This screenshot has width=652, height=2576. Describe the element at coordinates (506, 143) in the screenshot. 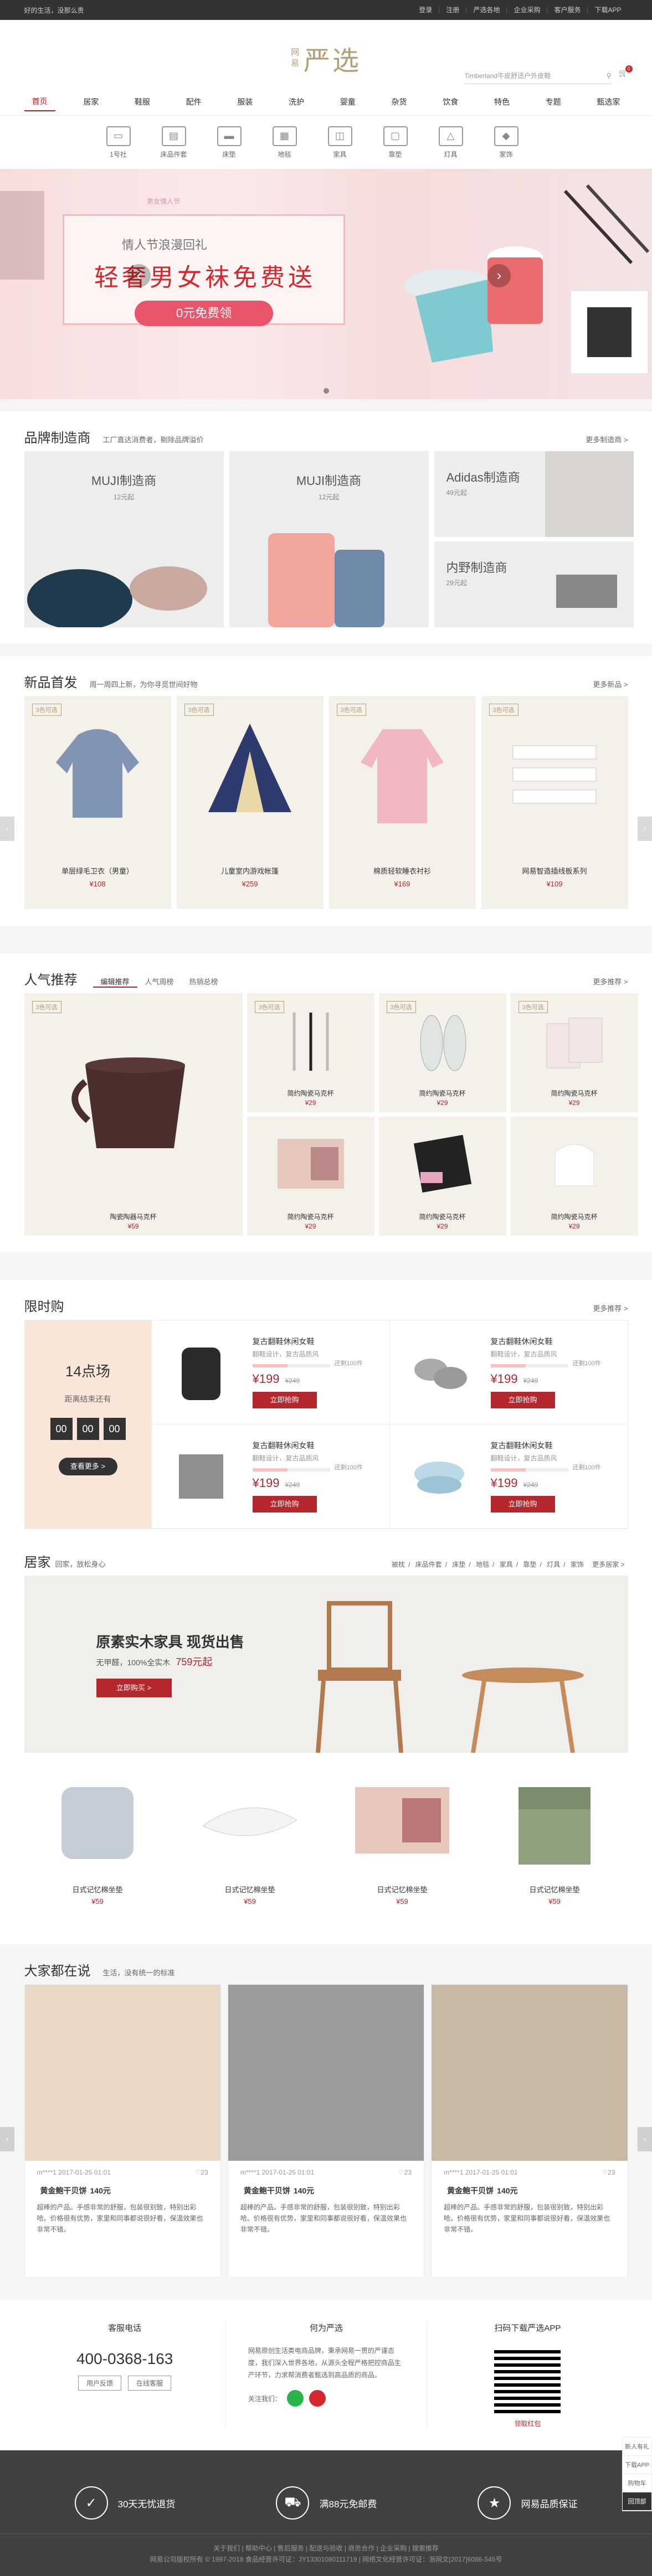

I see `subnav-item: ◆ 家饰` at that location.